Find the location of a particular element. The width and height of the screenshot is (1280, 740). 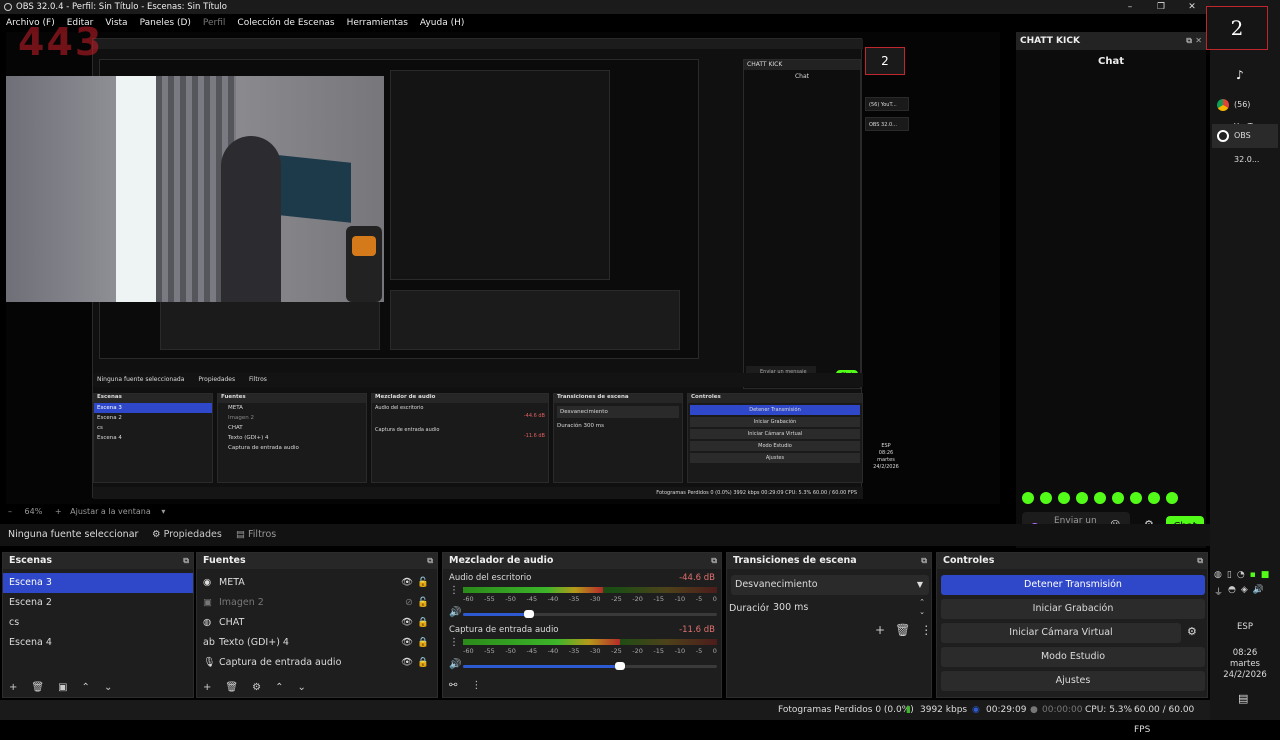

scene-item: Escena 3 is located at coordinates (98, 583).